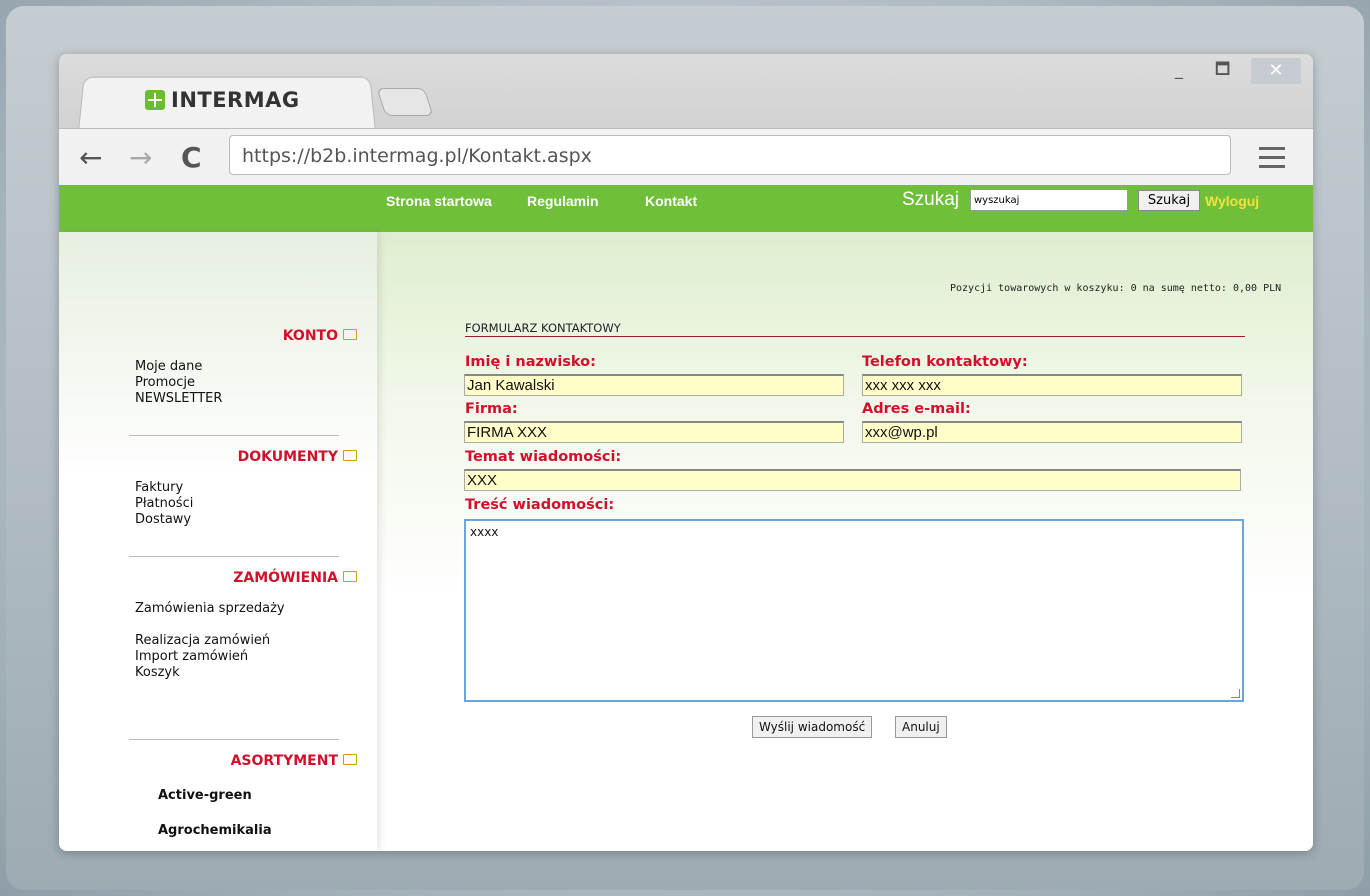 The width and height of the screenshot is (1370, 896). Describe the element at coordinates (405, 102) in the screenshot. I see `new-tab-button` at that location.